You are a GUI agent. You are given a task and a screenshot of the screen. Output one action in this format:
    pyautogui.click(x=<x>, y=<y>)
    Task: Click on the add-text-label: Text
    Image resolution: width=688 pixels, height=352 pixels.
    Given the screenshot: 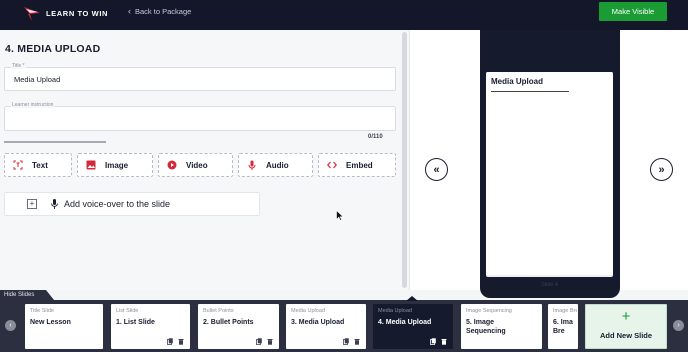 What is the action you would take?
    pyautogui.click(x=40, y=165)
    